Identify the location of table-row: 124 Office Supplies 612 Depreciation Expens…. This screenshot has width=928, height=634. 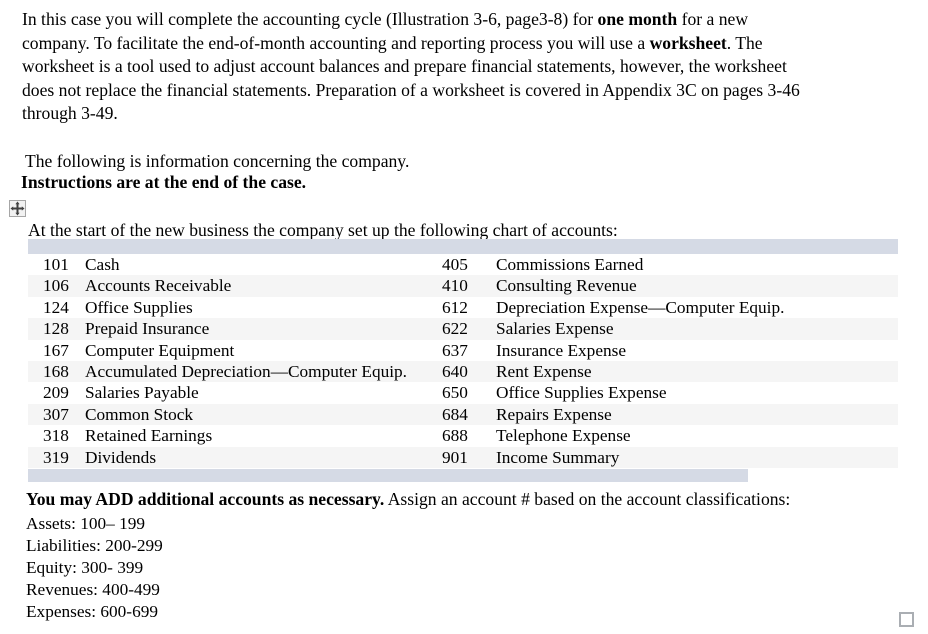
(463, 307).